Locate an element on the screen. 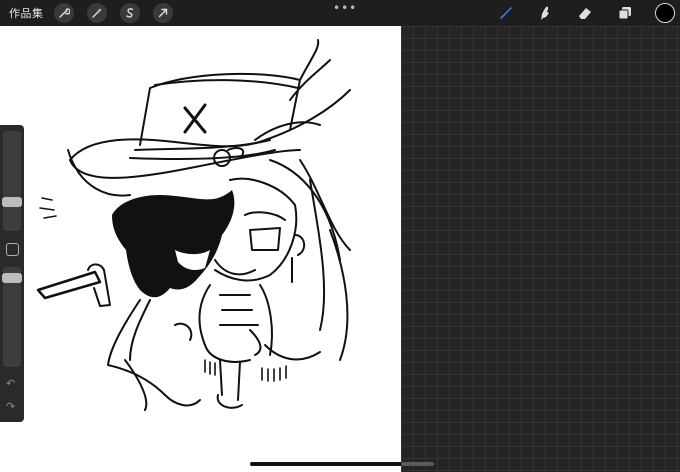 This screenshot has height=472, width=680. wrench-icon is located at coordinates (64, 13).